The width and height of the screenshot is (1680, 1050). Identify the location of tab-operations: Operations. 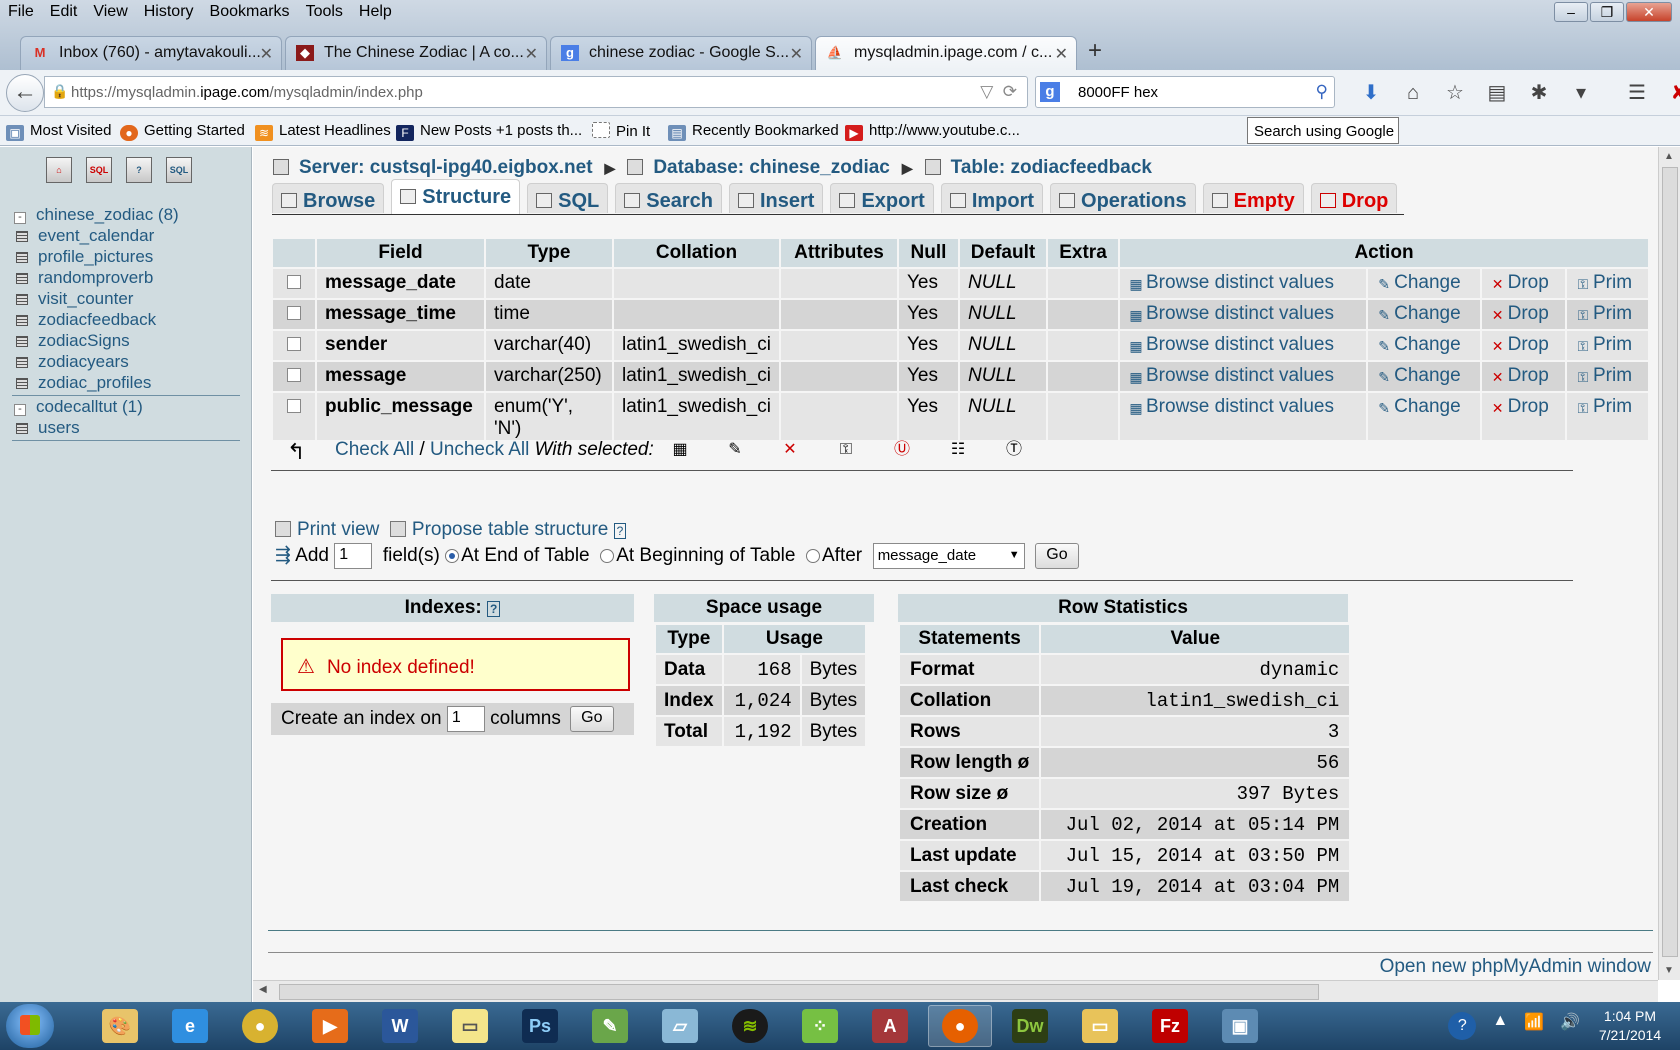
(1123, 198).